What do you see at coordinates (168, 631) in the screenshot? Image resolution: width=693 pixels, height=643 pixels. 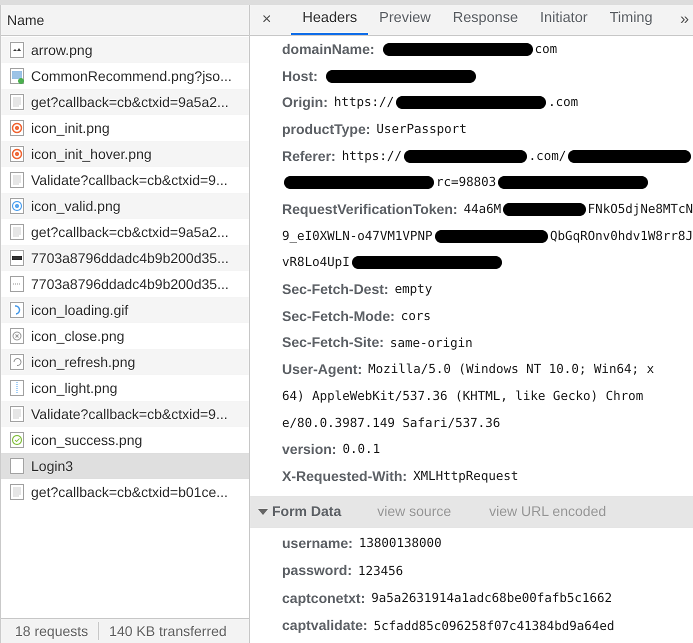 I see `transferred-size: 140 KB transferred` at bounding box center [168, 631].